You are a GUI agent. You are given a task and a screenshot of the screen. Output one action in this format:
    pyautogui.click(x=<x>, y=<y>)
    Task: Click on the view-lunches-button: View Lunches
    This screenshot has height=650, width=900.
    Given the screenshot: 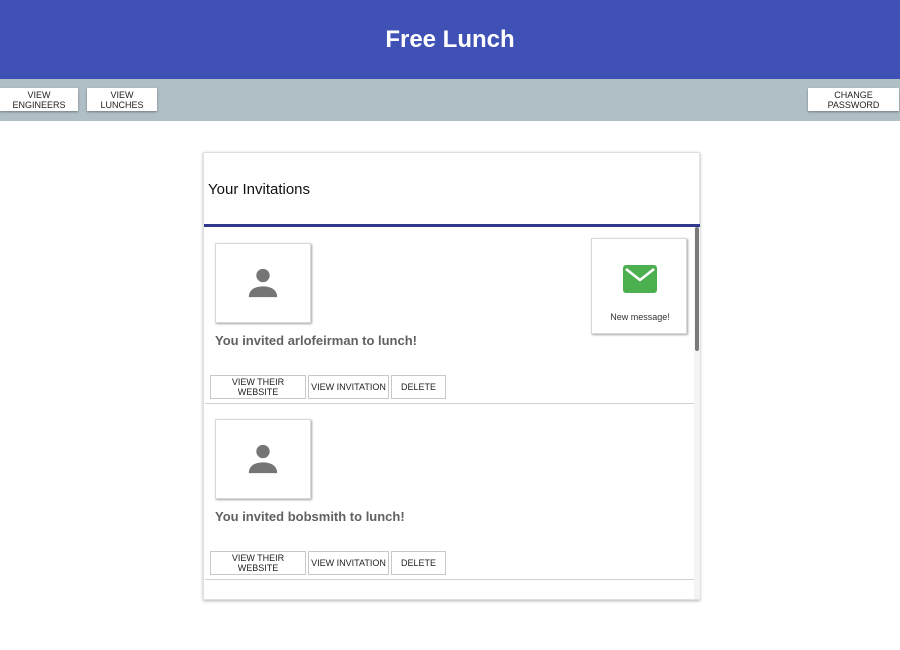 What is the action you would take?
    pyautogui.click(x=122, y=99)
    